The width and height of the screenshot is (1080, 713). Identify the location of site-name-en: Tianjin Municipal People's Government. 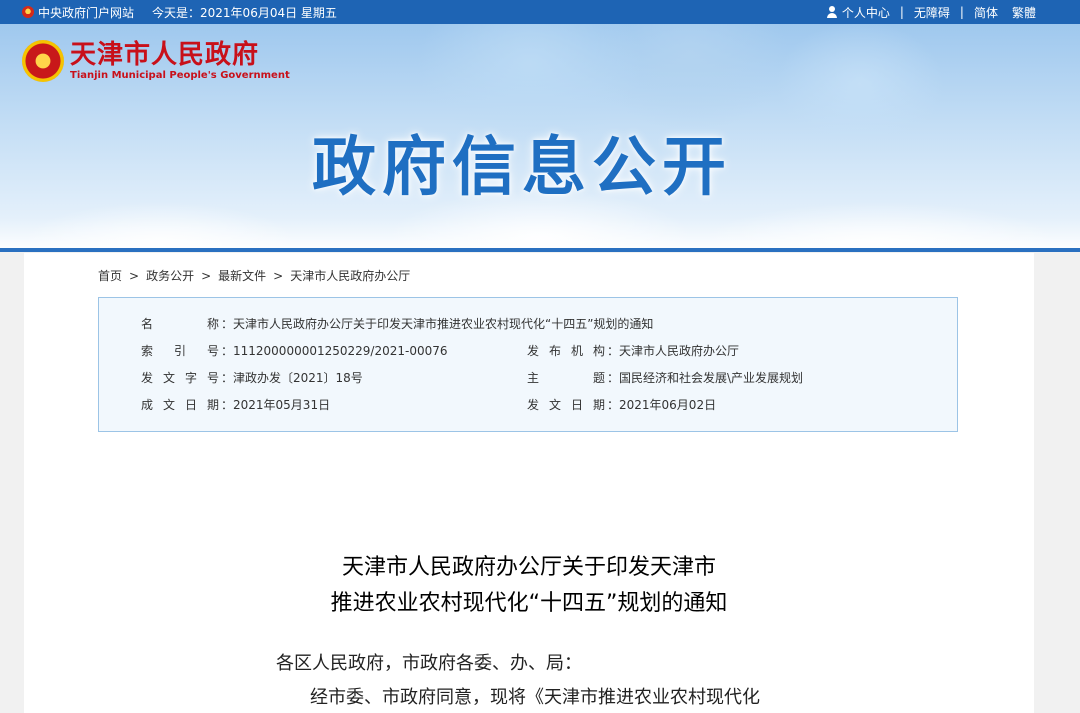
(180, 75).